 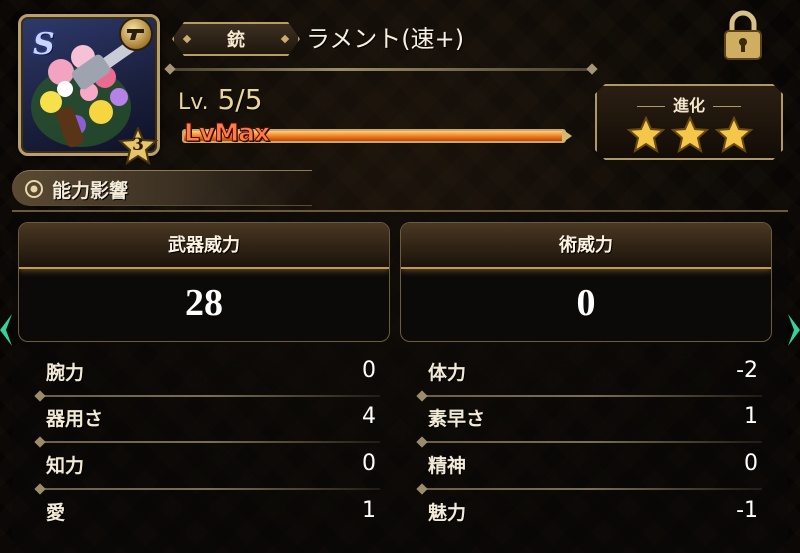 I want to click on weapon-power-card: 武器威力 28, so click(x=204, y=282).